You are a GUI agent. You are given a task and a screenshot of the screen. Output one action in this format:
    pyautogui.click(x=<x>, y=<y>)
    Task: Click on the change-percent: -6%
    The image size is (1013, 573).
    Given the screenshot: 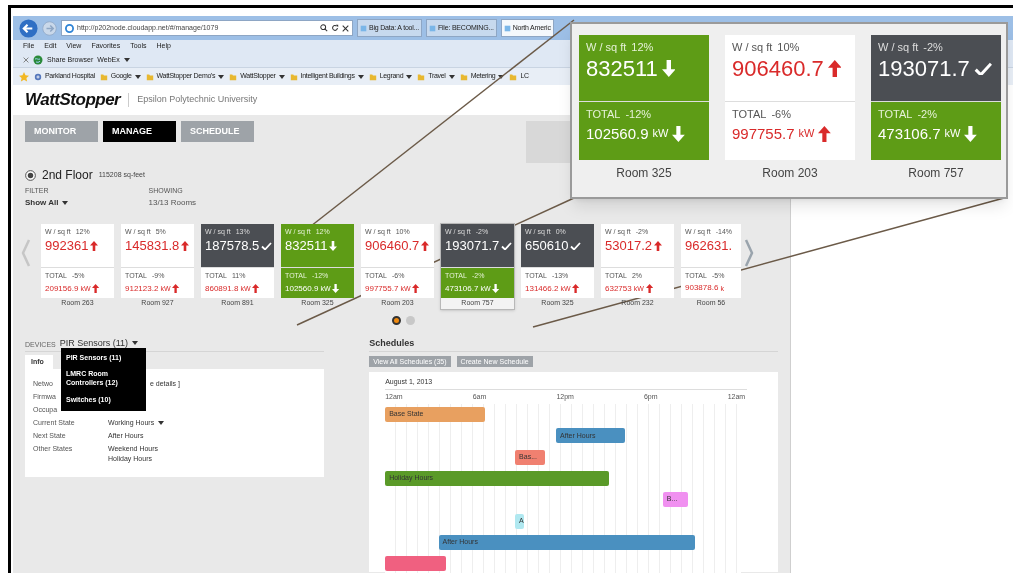 What is the action you would take?
    pyautogui.click(x=781, y=114)
    